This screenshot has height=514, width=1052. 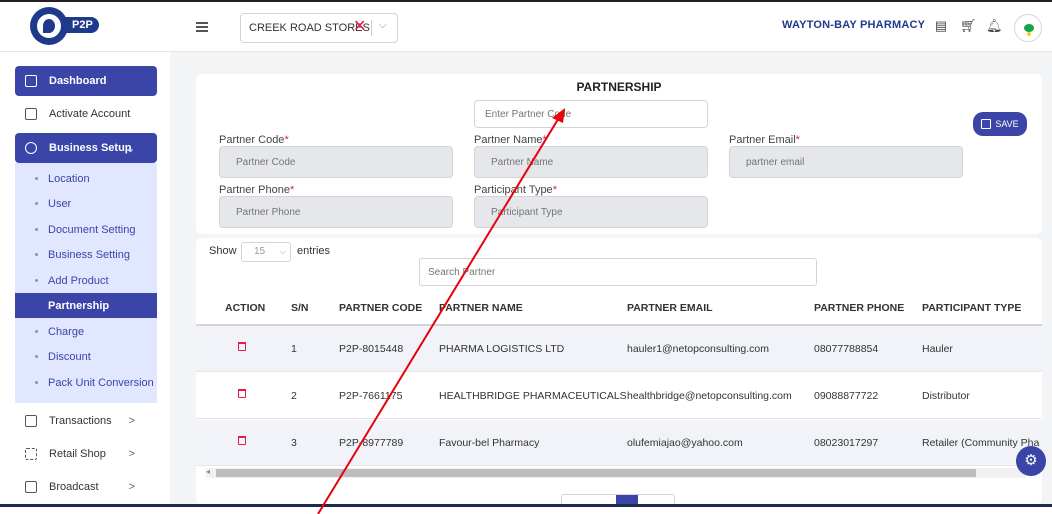 I want to click on page-title: PARTNERSHIP, so click(x=619, y=87).